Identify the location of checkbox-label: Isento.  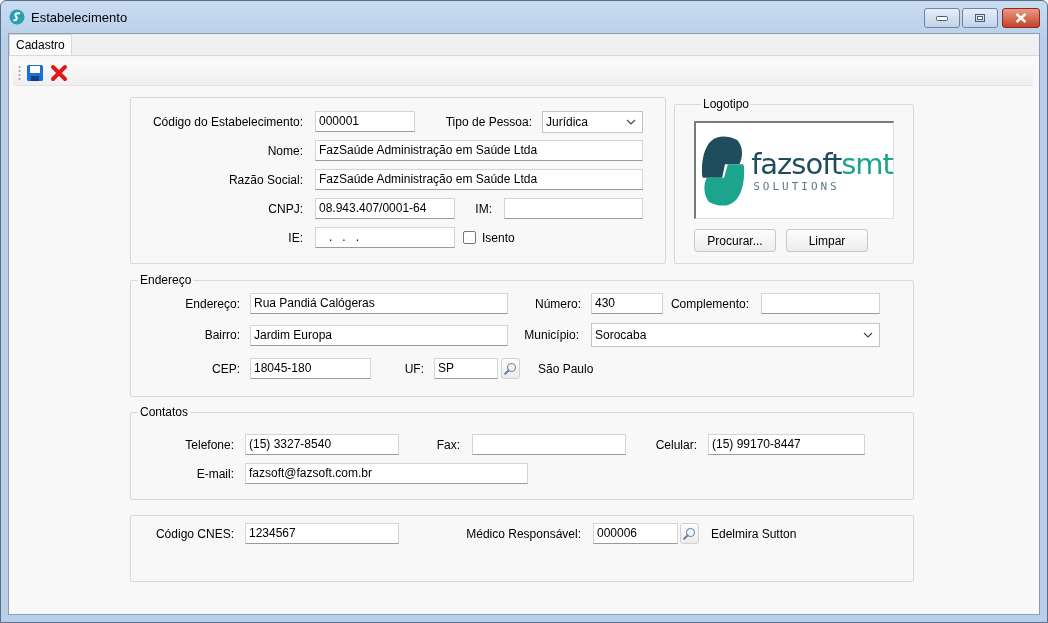
(498, 237).